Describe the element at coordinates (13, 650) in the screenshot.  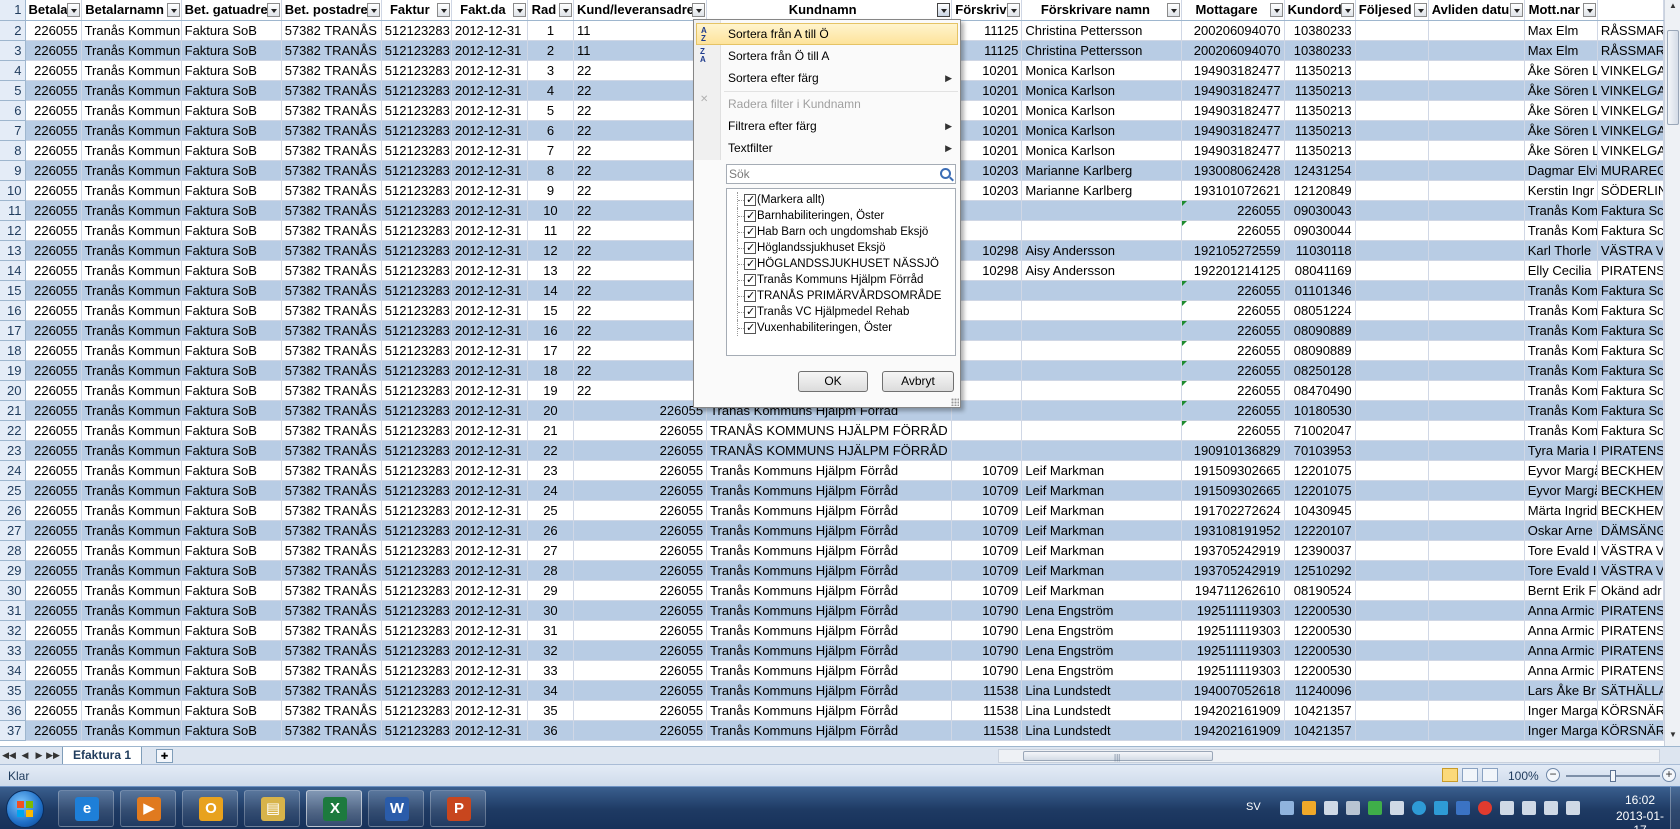
I see `row-header: 33` at that location.